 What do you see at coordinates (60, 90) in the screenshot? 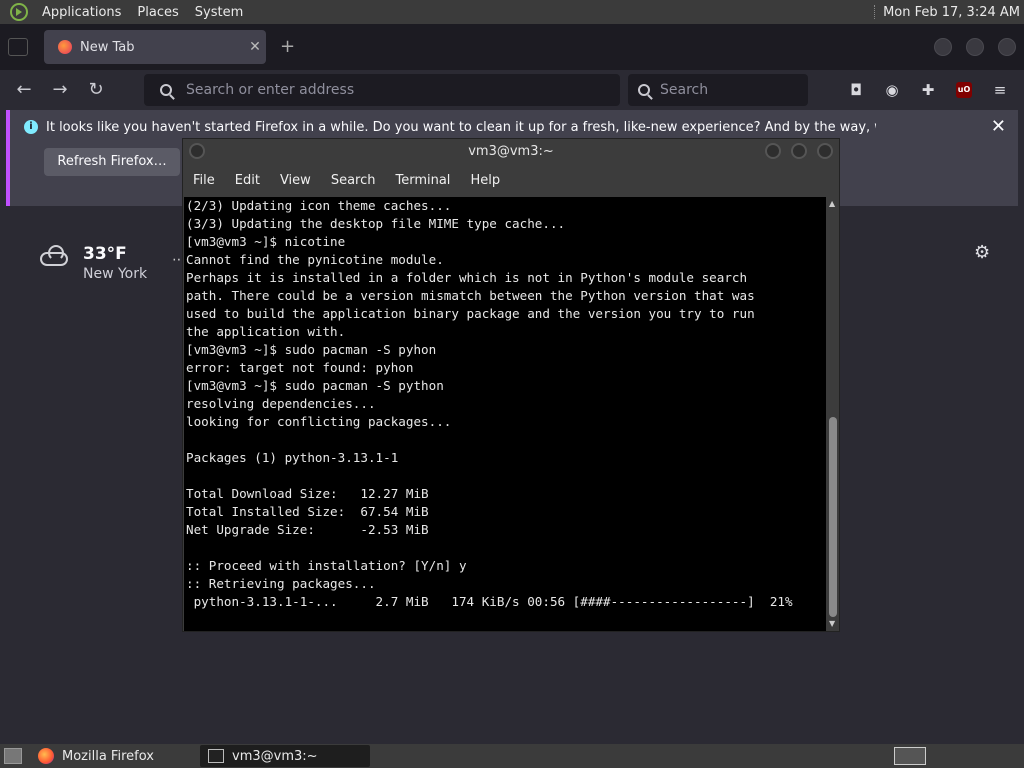
I see `forward-arrow-icon: →` at bounding box center [60, 90].